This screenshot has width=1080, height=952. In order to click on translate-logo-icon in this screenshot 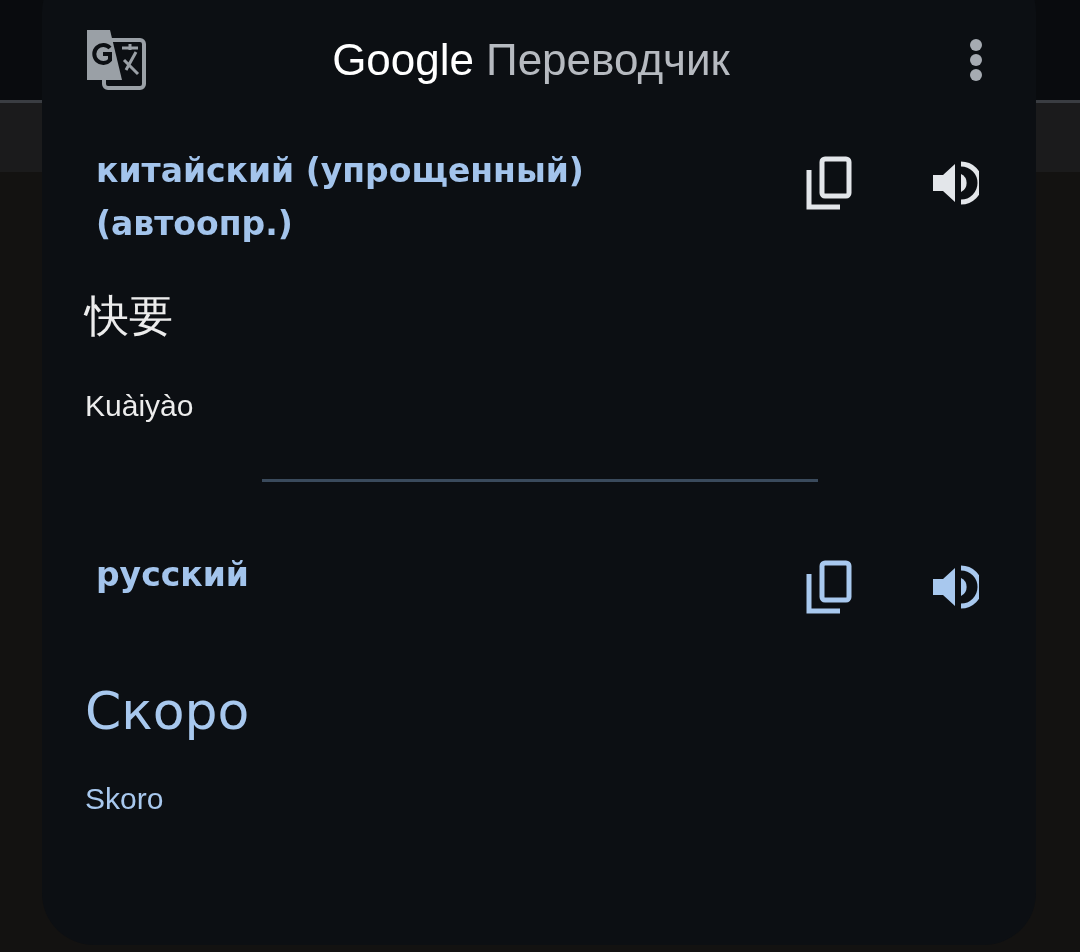, I will do `click(115, 60)`.